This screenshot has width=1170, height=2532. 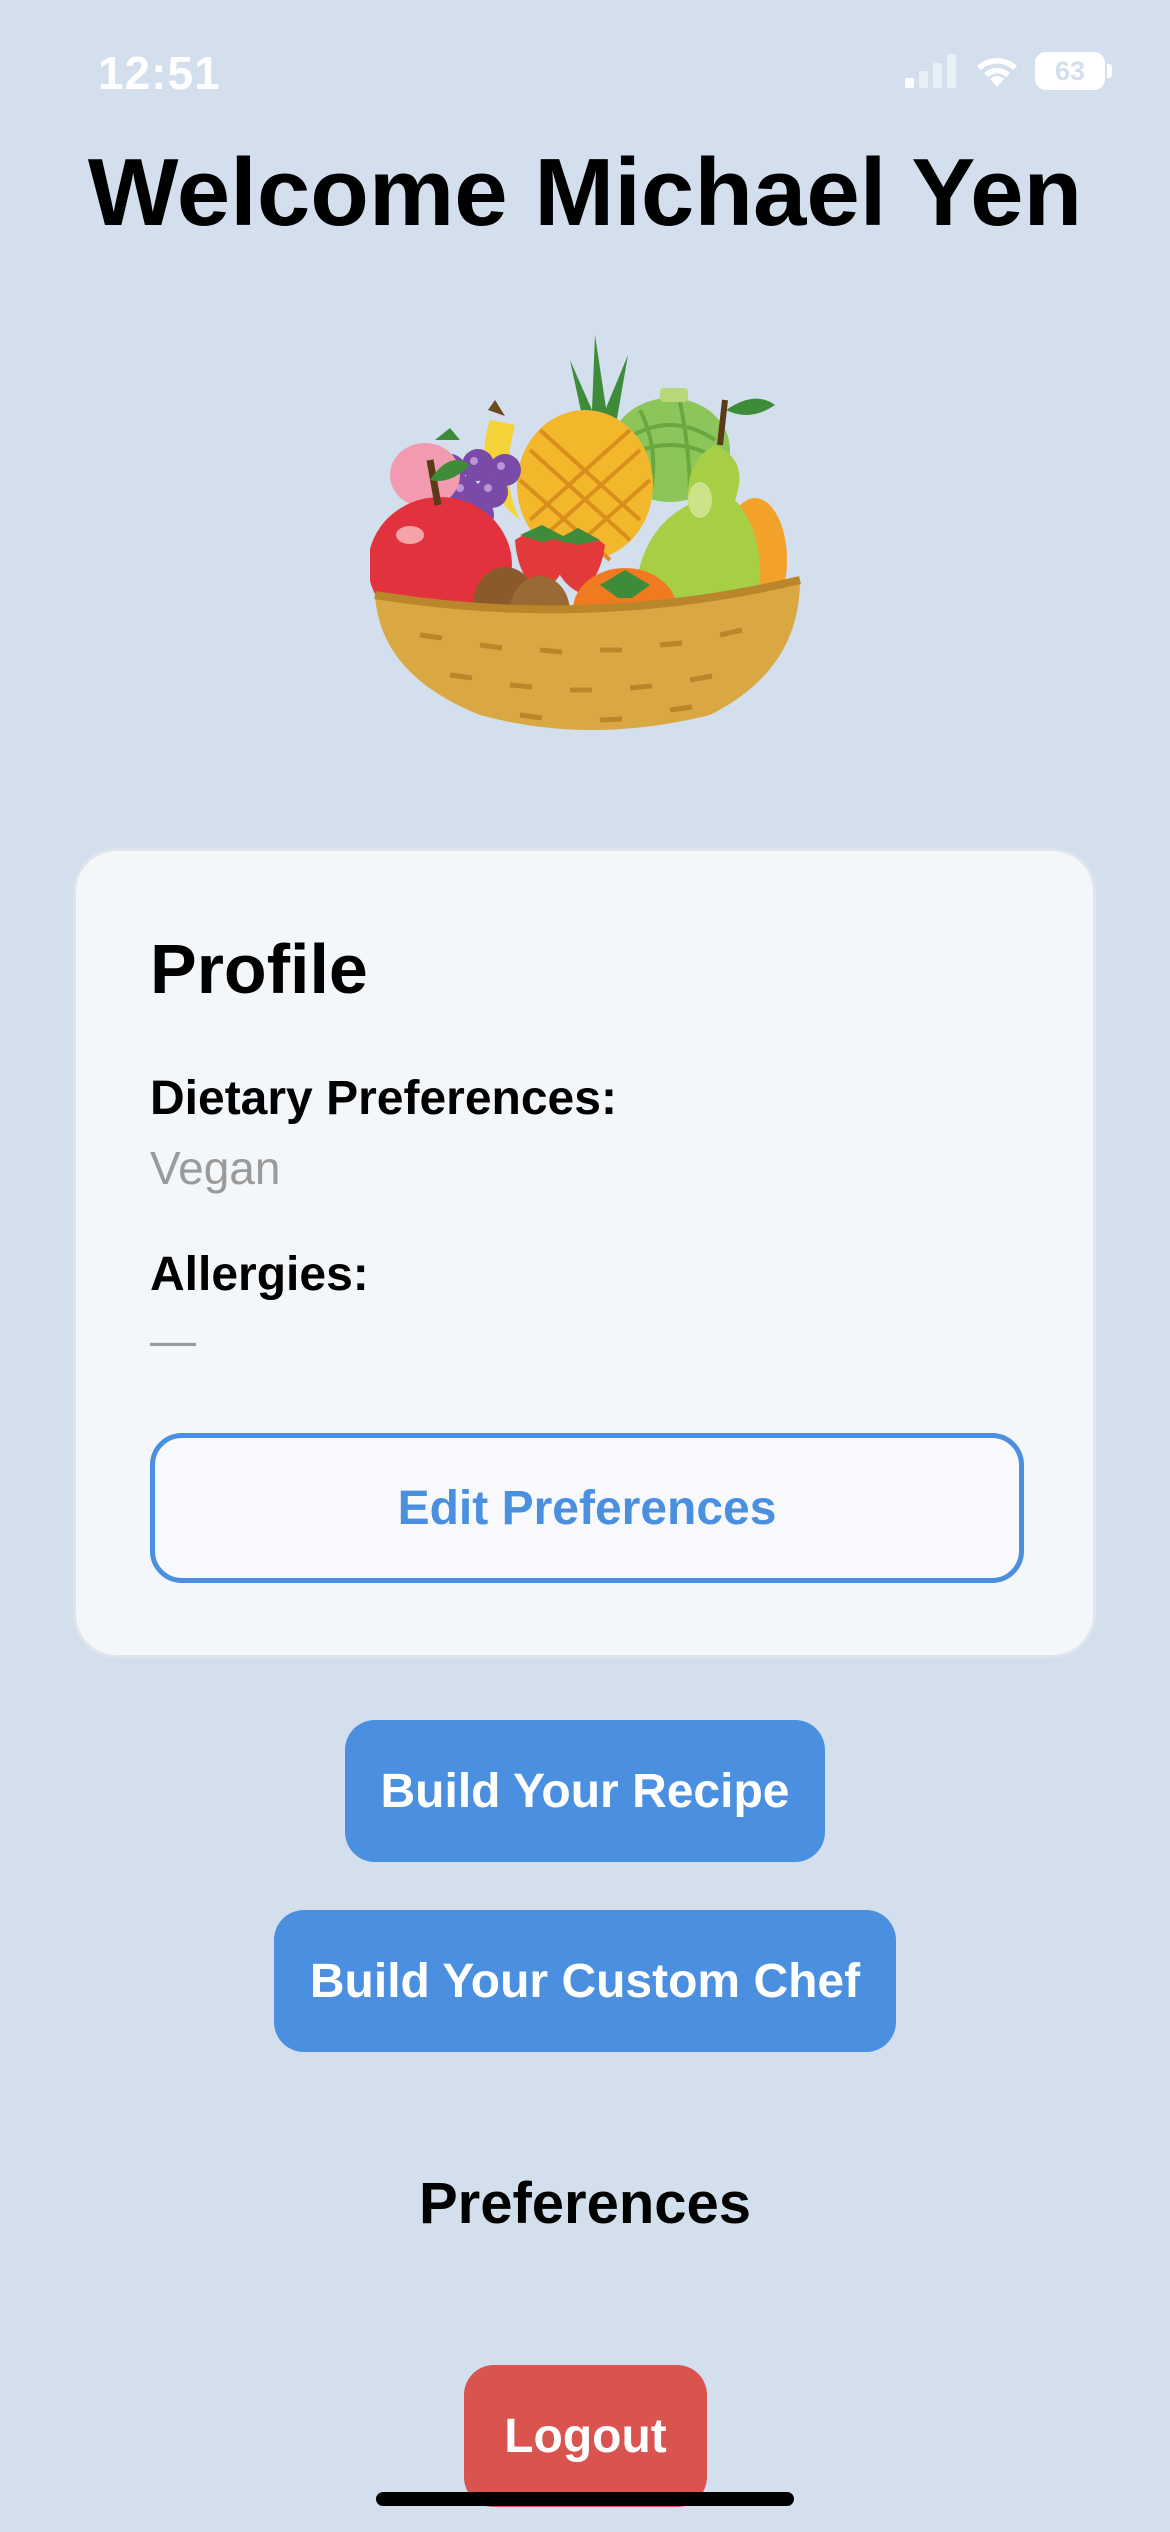 I want to click on status-bar: 12:51 63, so click(x=585, y=75).